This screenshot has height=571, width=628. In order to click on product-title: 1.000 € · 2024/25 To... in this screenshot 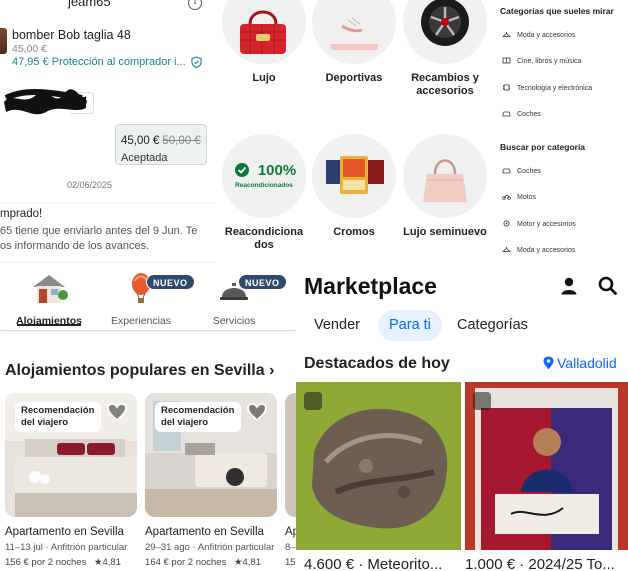, I will do `click(540, 563)`.